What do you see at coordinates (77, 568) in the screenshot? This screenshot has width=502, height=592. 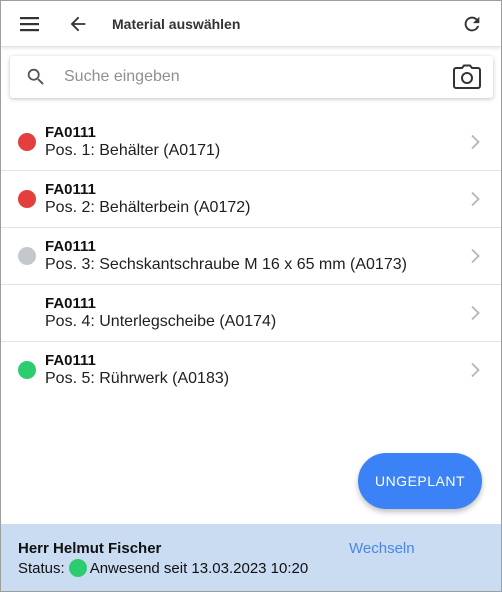 I see `presence-dot` at bounding box center [77, 568].